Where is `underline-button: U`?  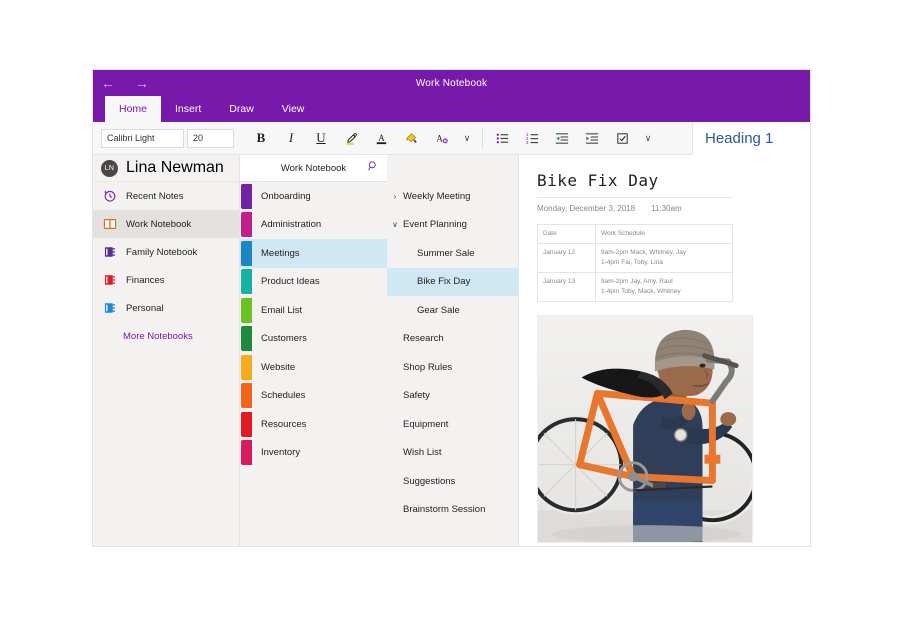 underline-button: U is located at coordinates (321, 138).